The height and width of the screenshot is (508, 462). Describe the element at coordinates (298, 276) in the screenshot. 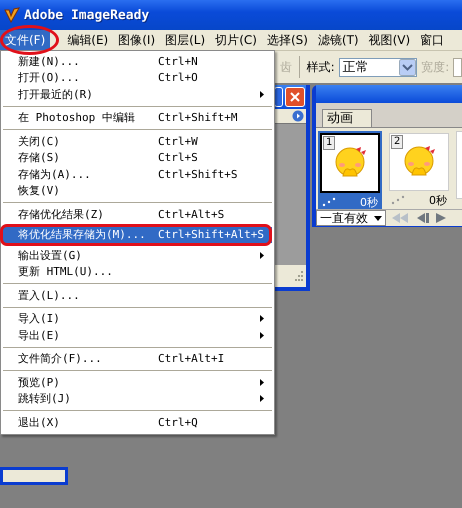

I see `resize-grip-icon` at that location.